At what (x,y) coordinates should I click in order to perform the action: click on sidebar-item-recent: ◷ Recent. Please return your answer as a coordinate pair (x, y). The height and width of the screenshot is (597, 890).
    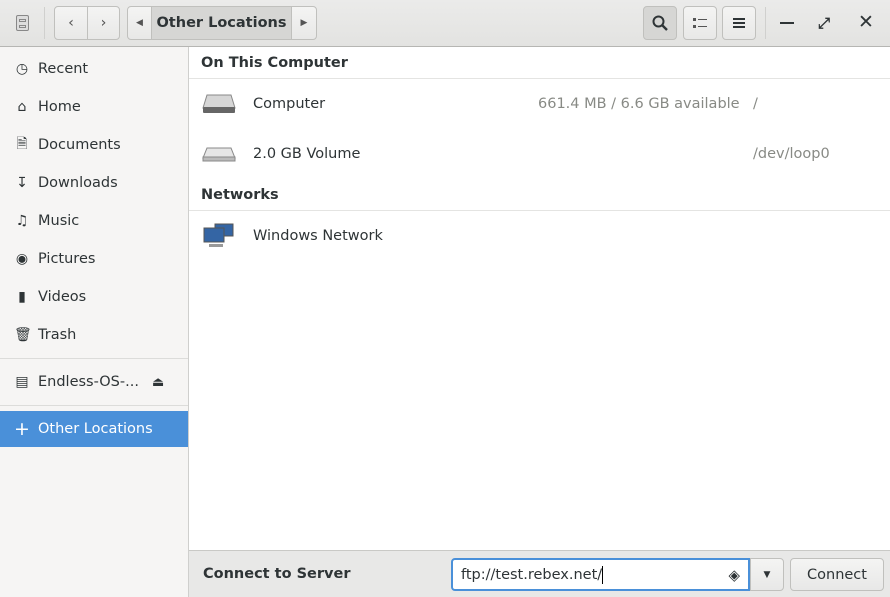
    Looking at the image, I should click on (94, 69).